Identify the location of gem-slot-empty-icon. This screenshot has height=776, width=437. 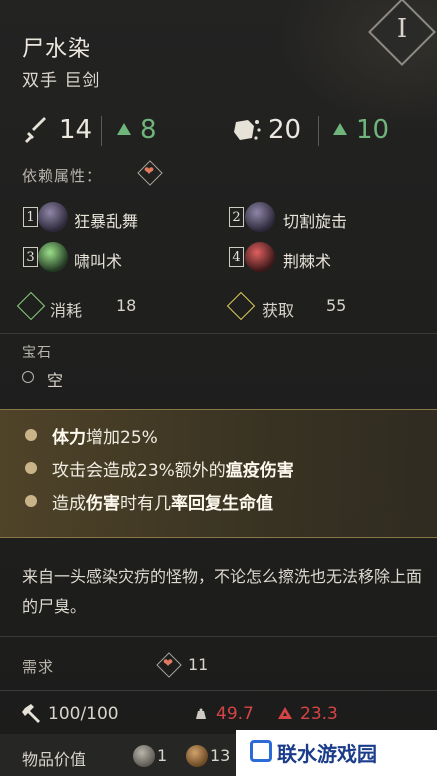
(28, 377).